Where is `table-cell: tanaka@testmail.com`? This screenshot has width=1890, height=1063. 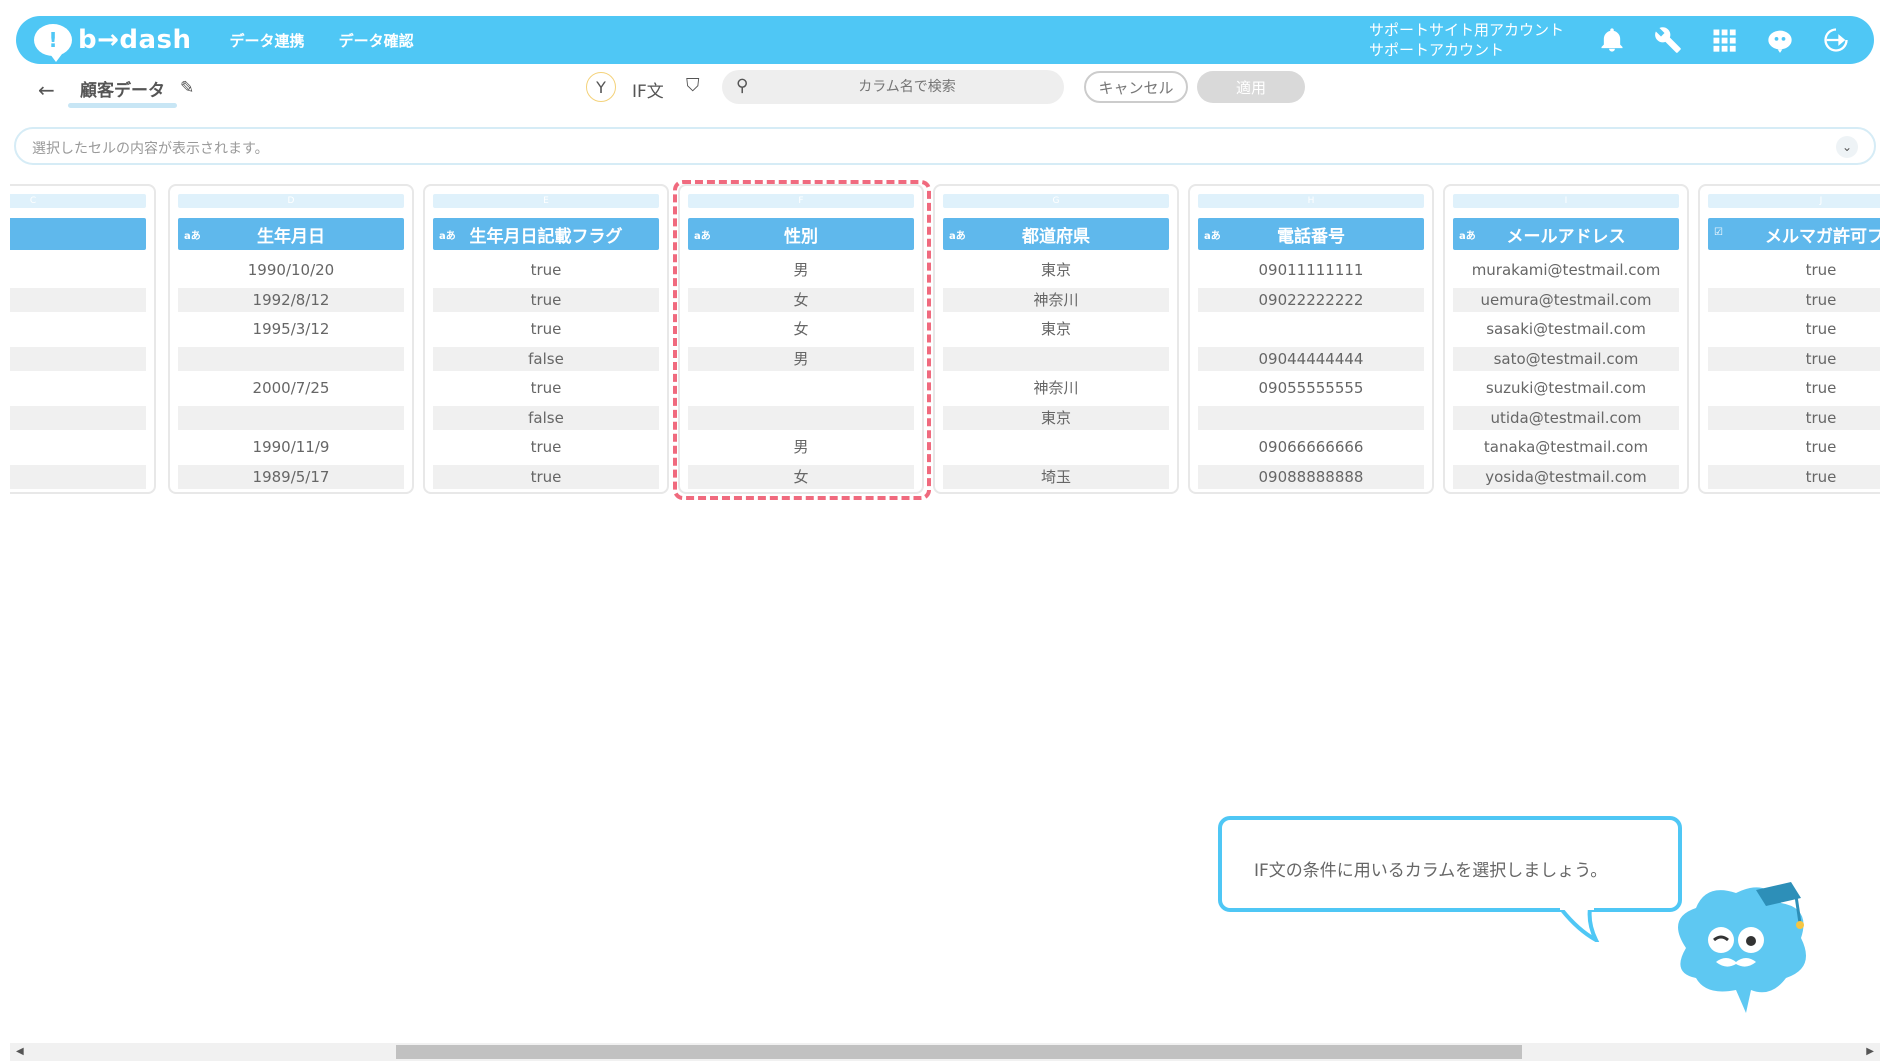
table-cell: tanaka@testmail.com is located at coordinates (1566, 447).